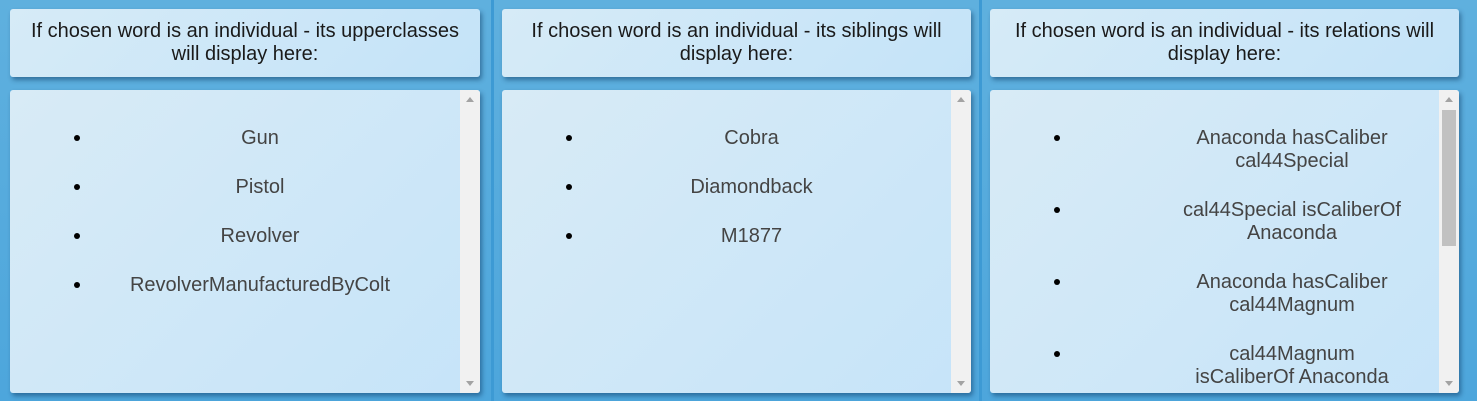 This screenshot has width=1477, height=401. Describe the element at coordinates (235, 285) in the screenshot. I see `list-item: RevolverManufacturedByColt` at that location.